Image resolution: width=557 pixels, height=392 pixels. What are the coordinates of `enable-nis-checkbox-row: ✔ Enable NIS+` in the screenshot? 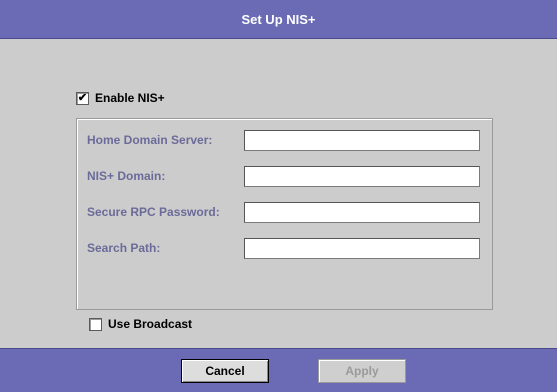 It's located at (120, 98).